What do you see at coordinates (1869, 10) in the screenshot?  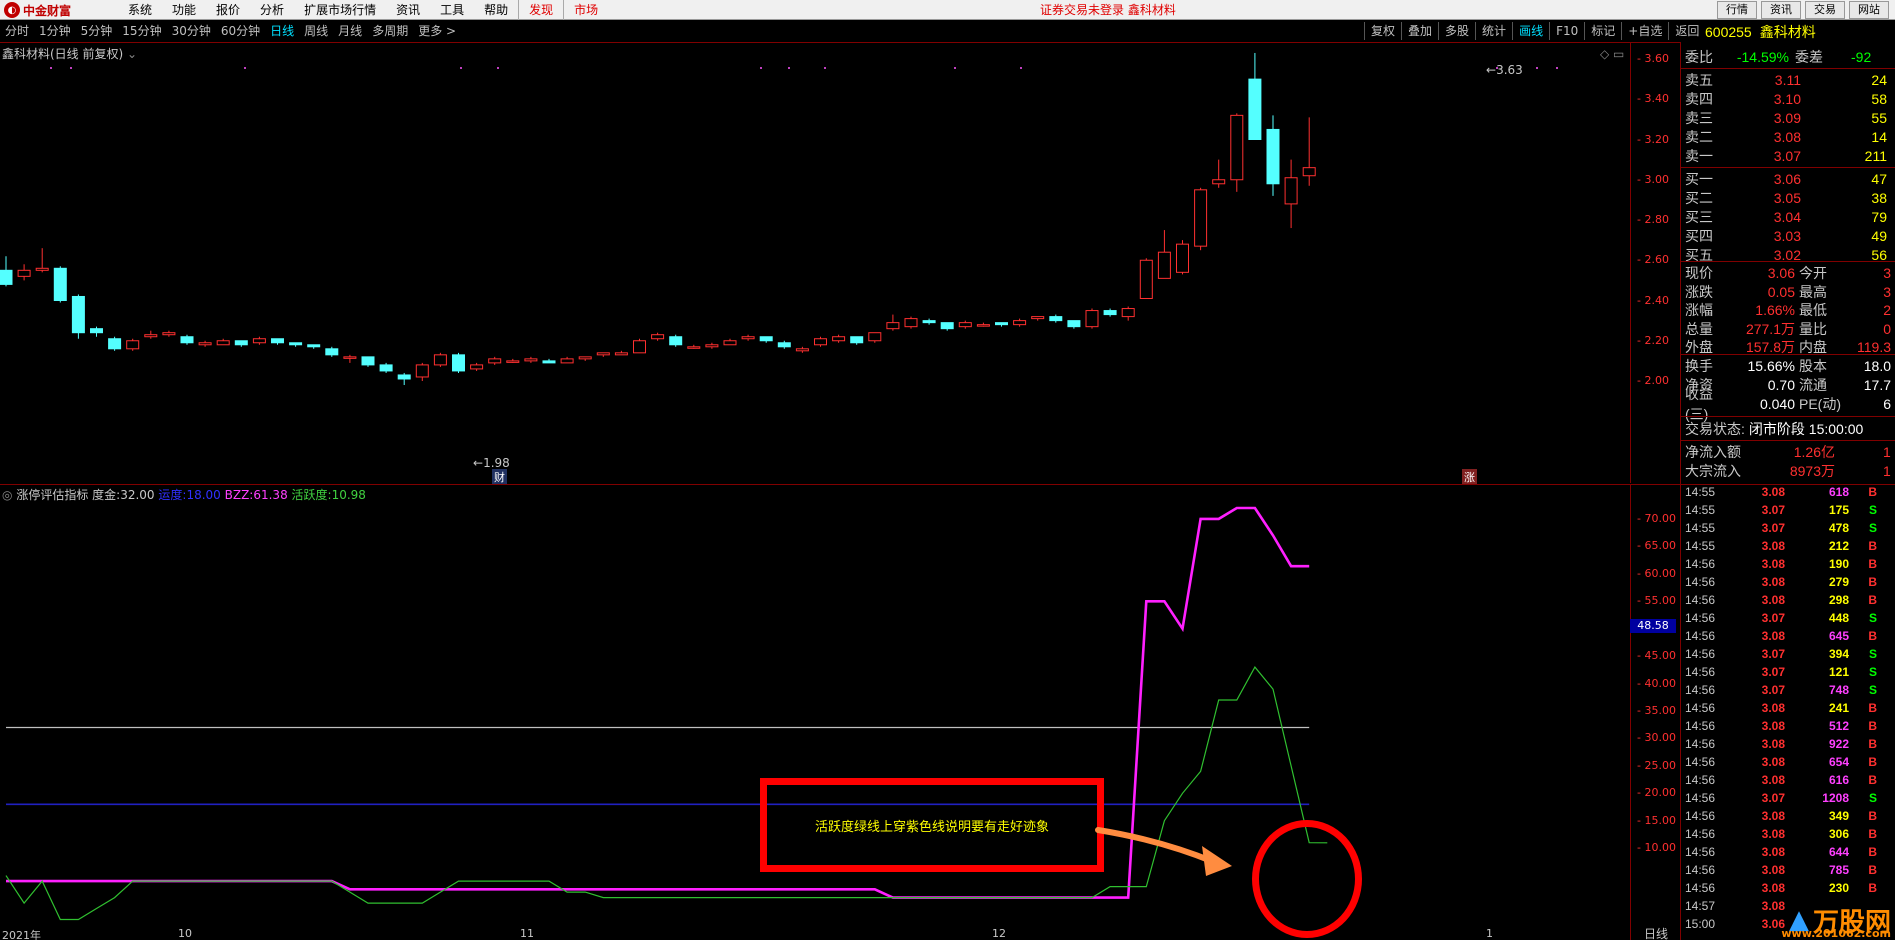 I see `website-button: 网站` at bounding box center [1869, 10].